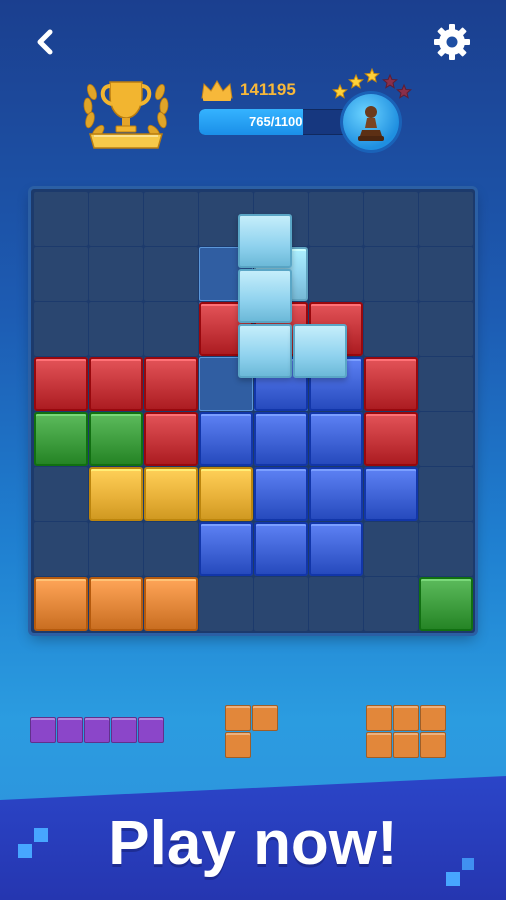 This screenshot has height=900, width=506. I want to click on gear-icon, so click(452, 42).